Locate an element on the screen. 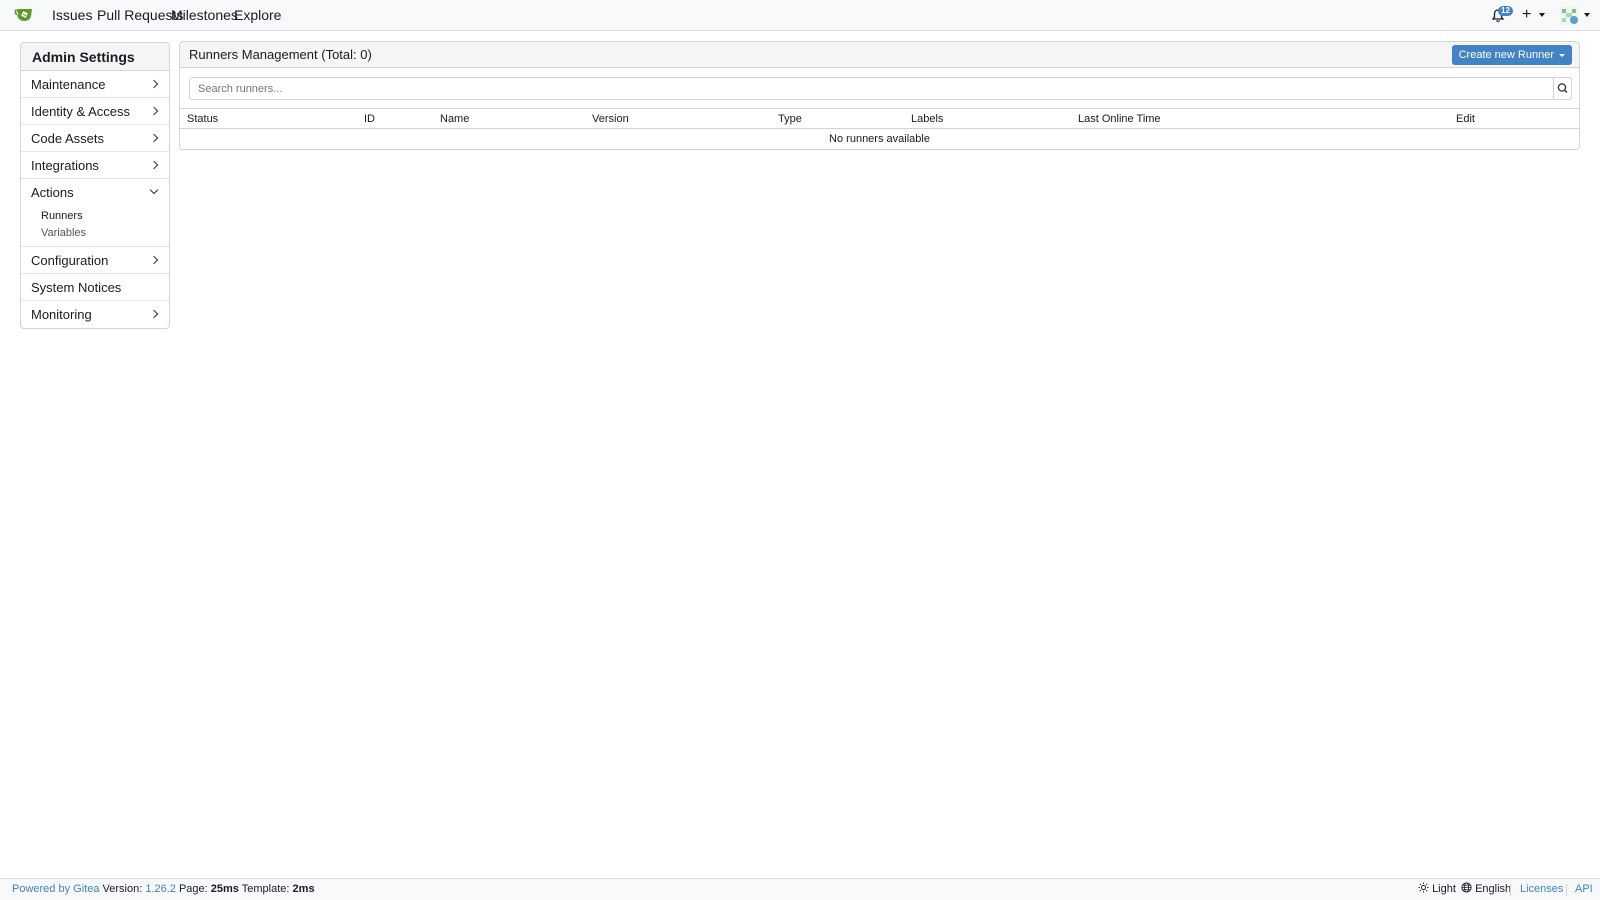  column-header-status: Status is located at coordinates (202, 119).